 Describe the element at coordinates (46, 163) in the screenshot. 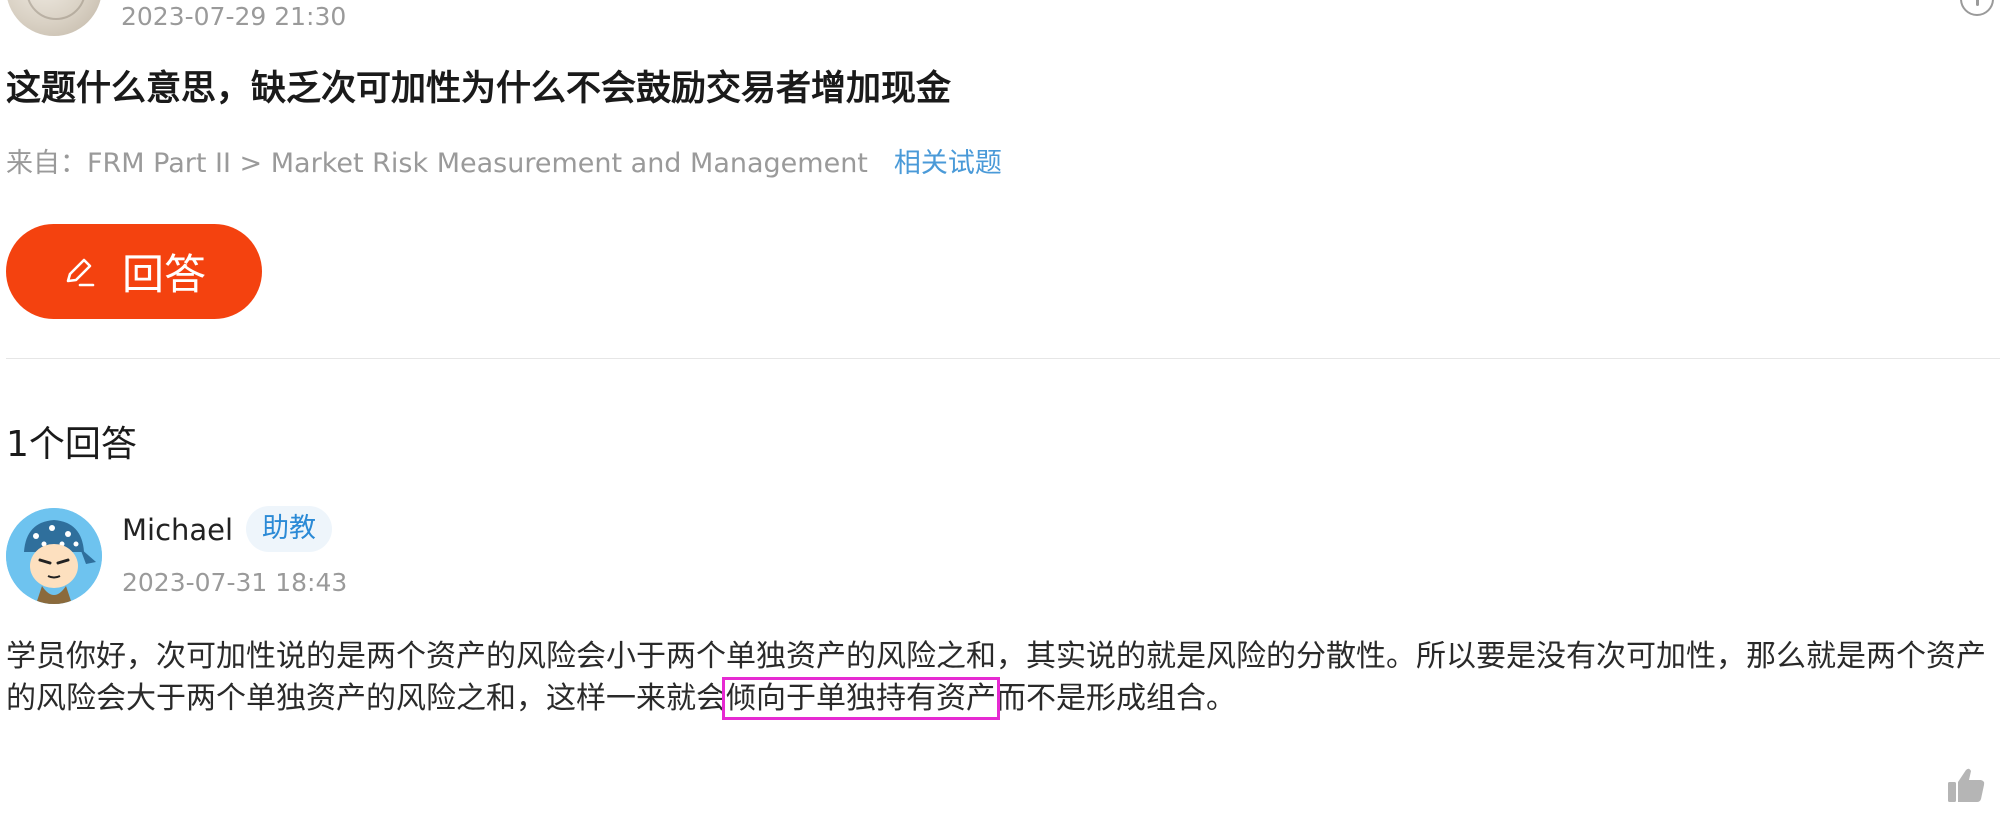

I see `source-prefix: 来自：` at that location.